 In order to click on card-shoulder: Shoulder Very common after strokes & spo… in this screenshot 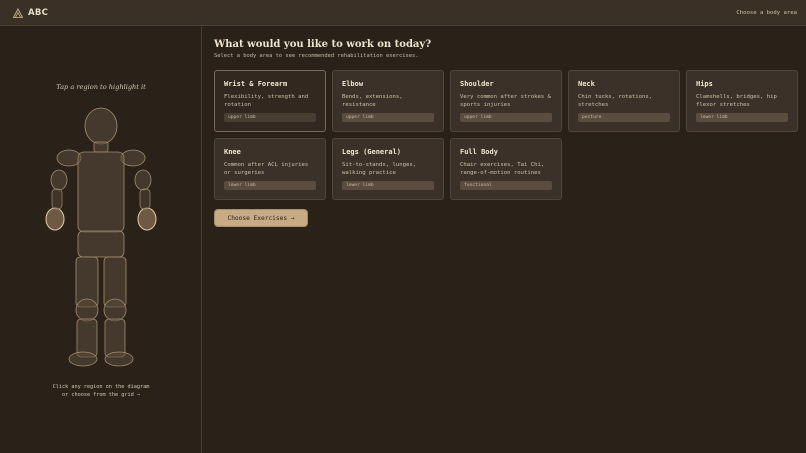, I will do `click(506, 101)`.